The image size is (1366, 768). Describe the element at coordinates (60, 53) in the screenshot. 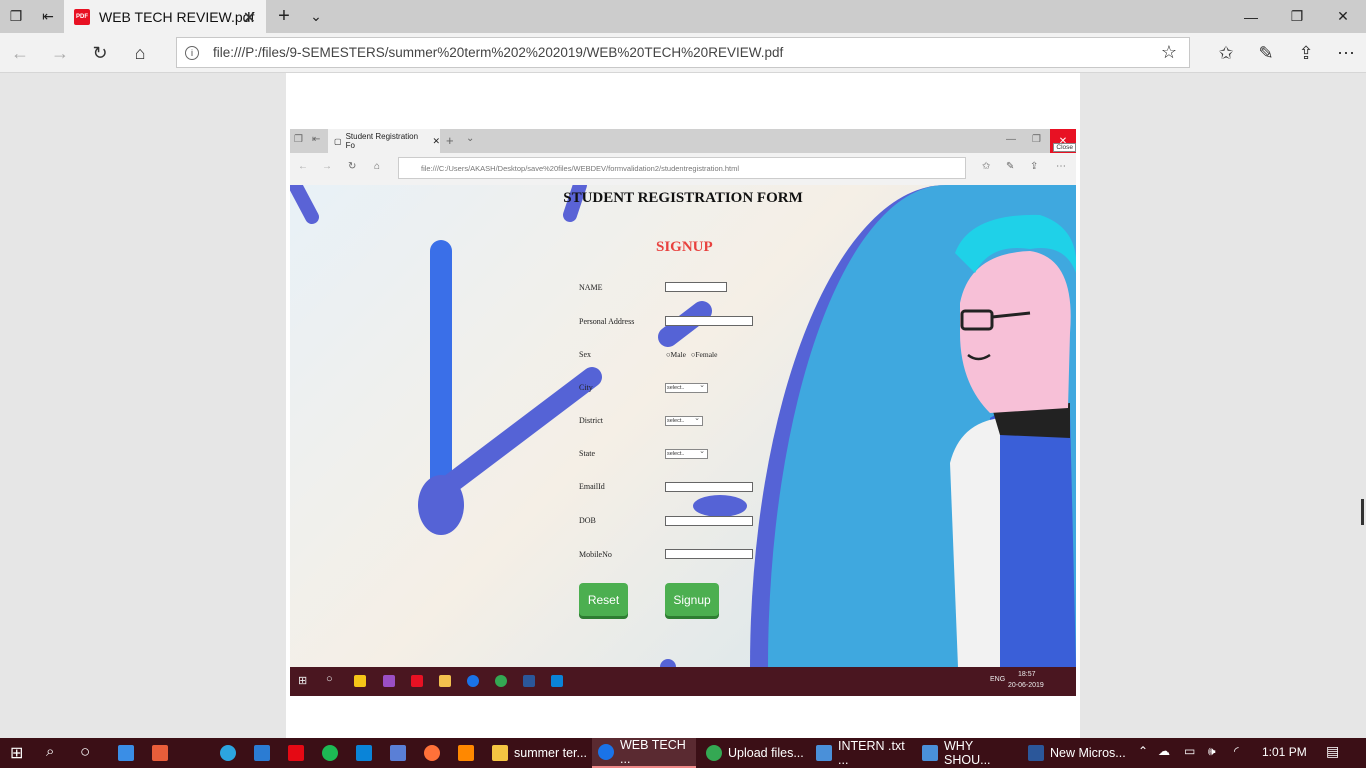

I see `forward-icon: →` at that location.